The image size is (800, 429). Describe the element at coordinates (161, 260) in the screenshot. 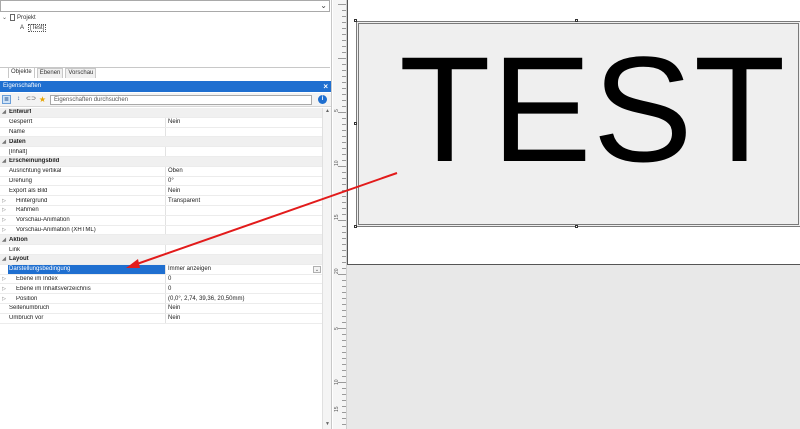

I see `property-category: ◢ Layout` at that location.